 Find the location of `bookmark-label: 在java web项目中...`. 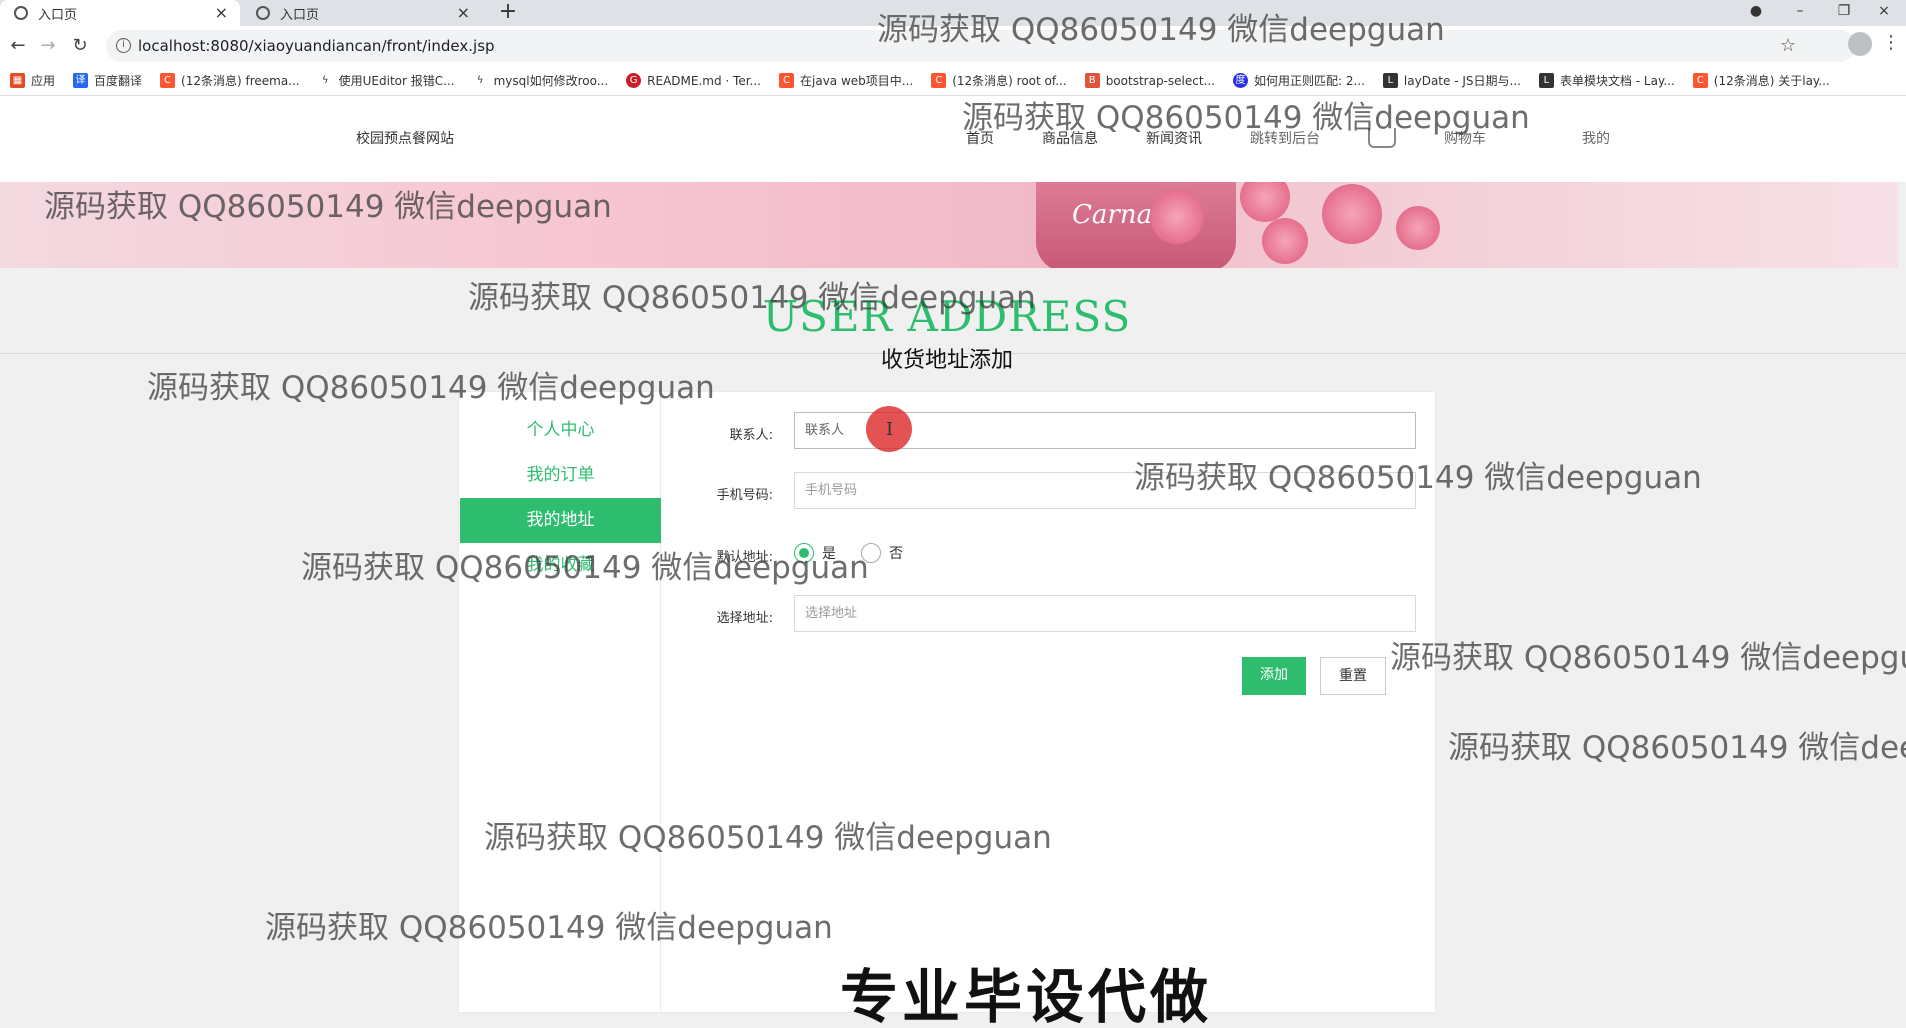

bookmark-label: 在java web项目中... is located at coordinates (857, 81).